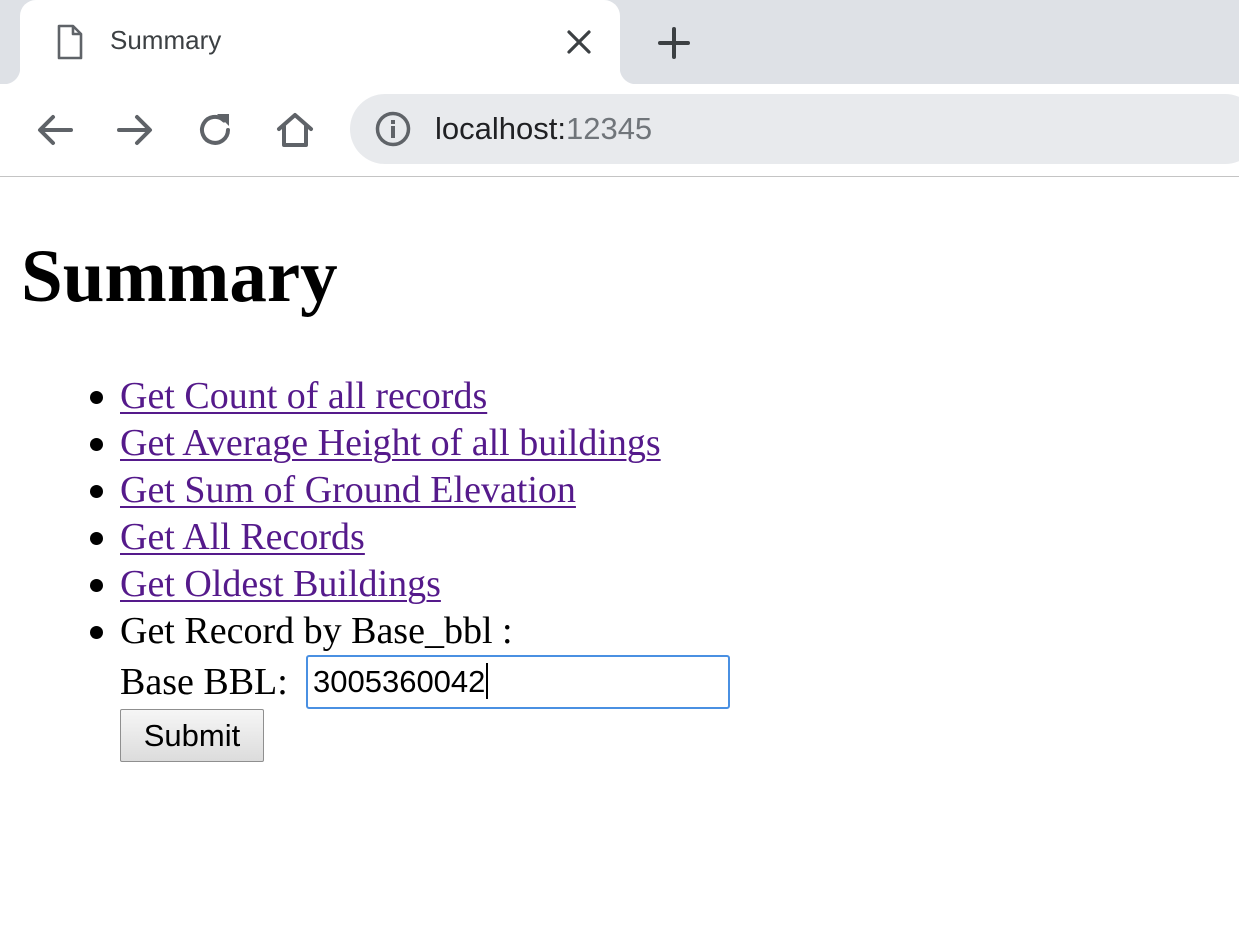 The image size is (1239, 934). I want to click on list-item: Get Average Height of all buildings, so click(605, 443).